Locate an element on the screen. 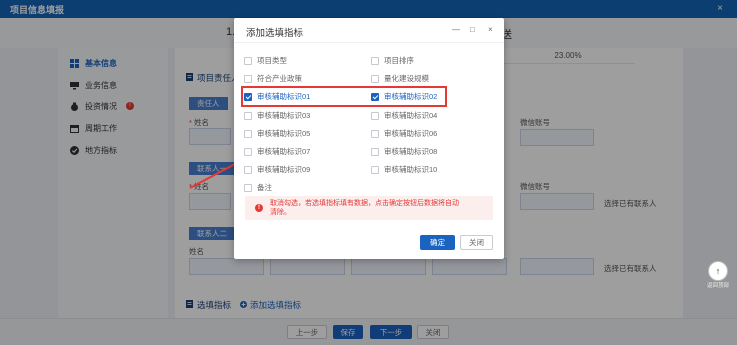 The image size is (737, 345). minimize-icon: — is located at coordinates (456, 29).